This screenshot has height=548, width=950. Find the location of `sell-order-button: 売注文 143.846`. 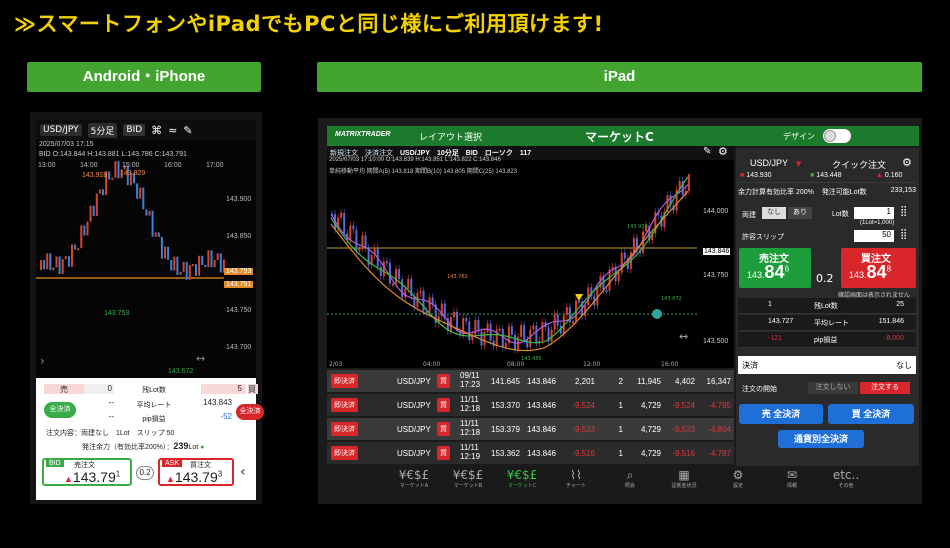

sell-order-button: 売注文 143.846 is located at coordinates (775, 268).